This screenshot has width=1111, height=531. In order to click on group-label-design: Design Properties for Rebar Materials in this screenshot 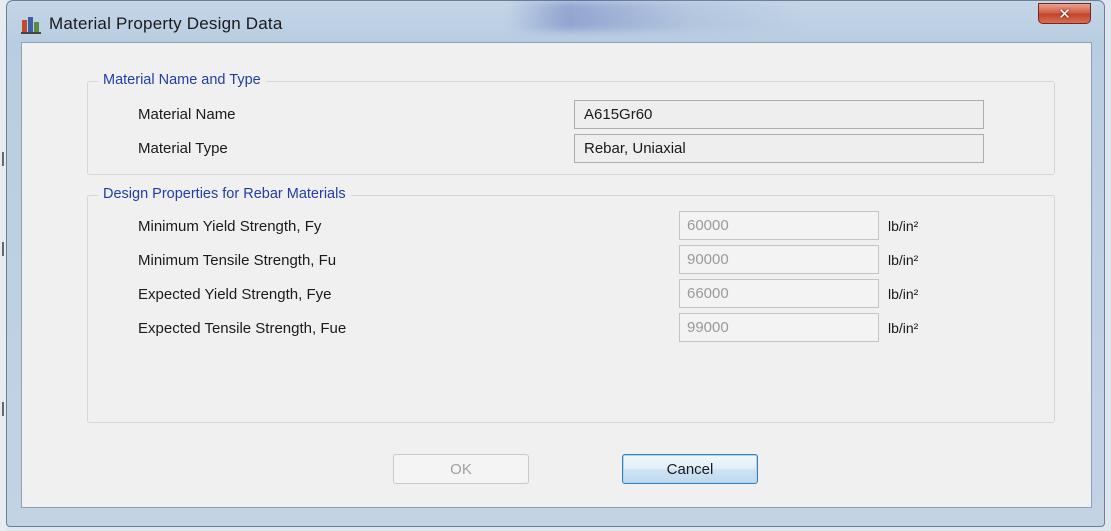, I will do `click(224, 194)`.